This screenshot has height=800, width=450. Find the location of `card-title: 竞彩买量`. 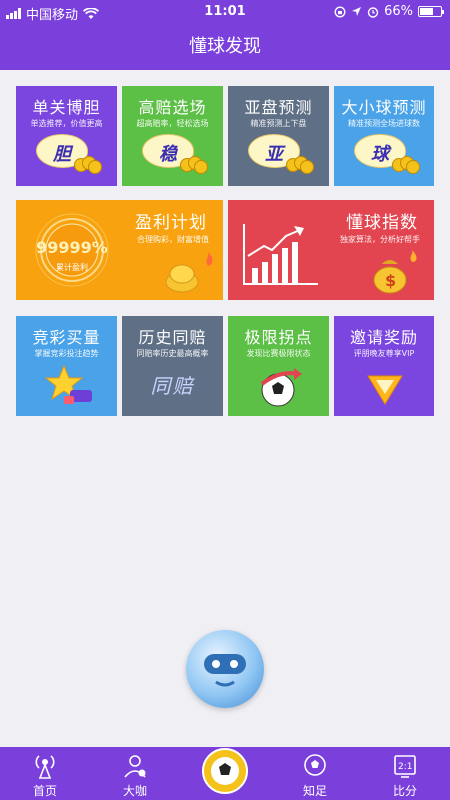

card-title: 竞彩买量 is located at coordinates (66, 337).